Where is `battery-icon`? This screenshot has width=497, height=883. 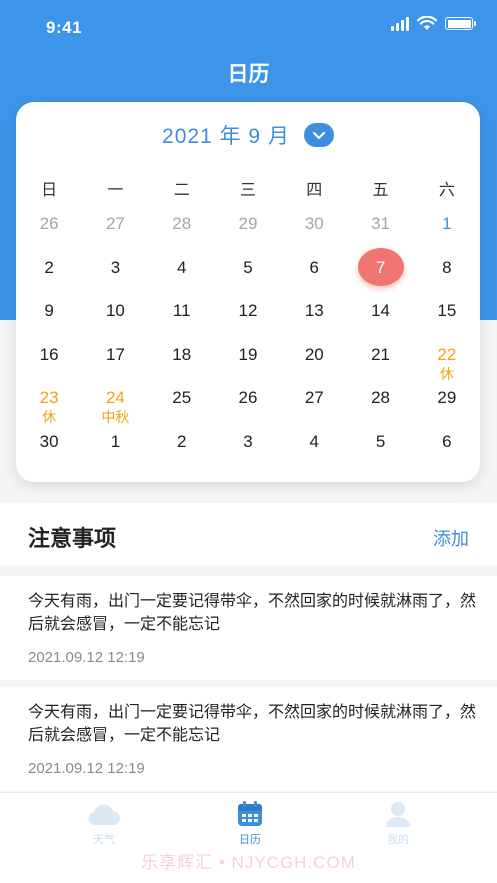
battery-icon is located at coordinates (460, 23).